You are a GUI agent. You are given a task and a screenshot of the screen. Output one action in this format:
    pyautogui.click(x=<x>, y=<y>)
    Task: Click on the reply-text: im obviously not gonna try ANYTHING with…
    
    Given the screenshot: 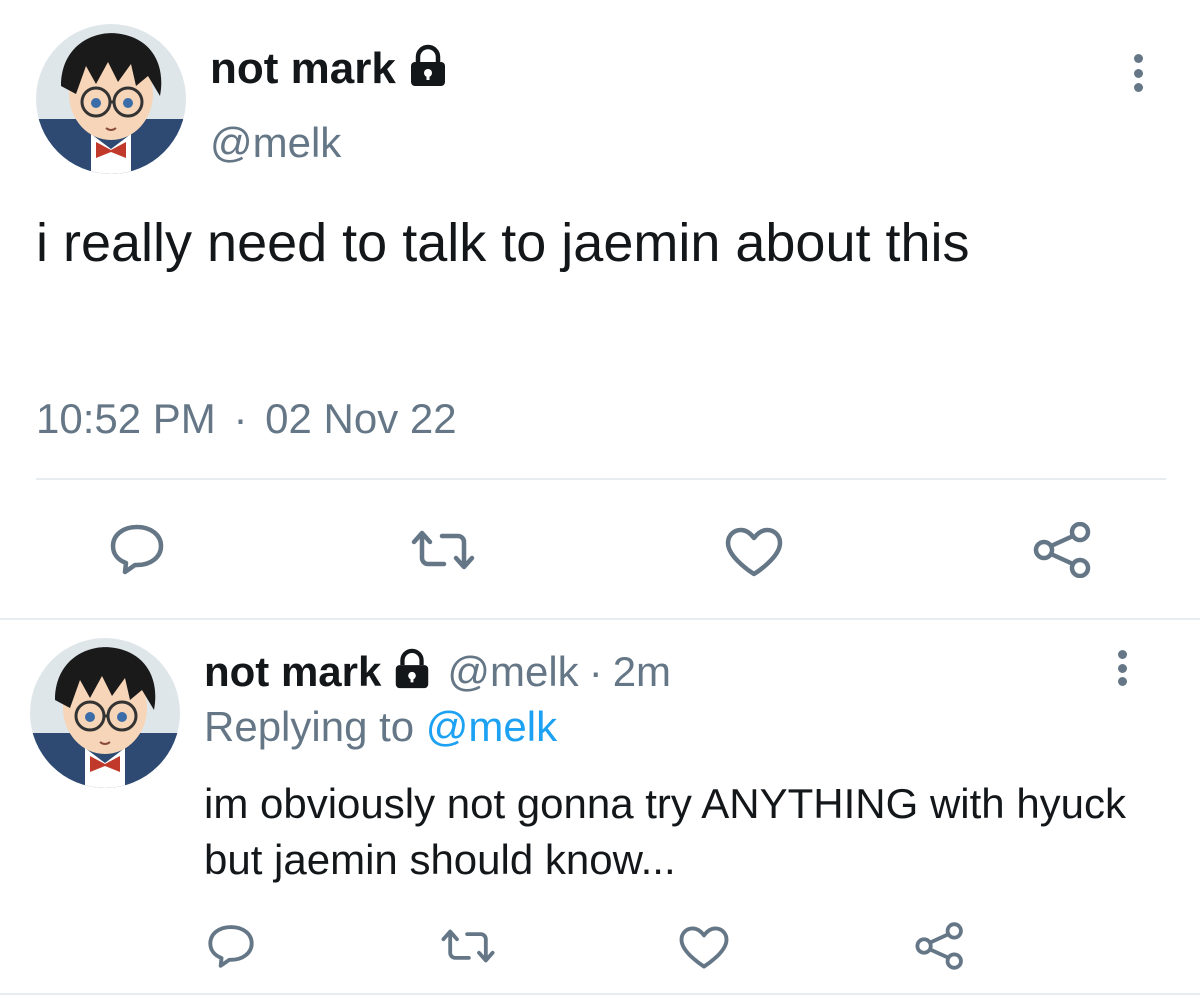 What is the action you would take?
    pyautogui.click(x=665, y=831)
    